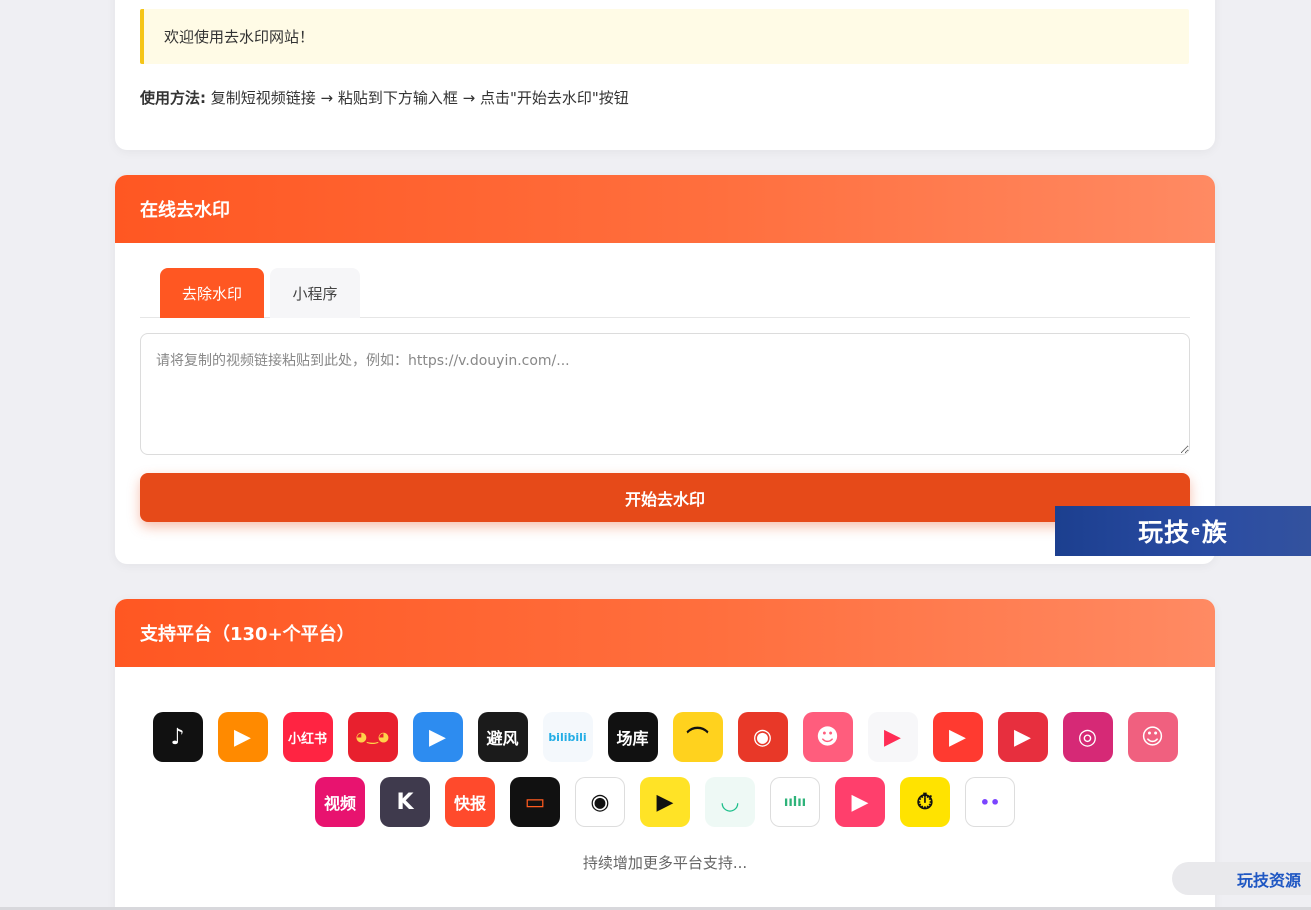  I want to click on welcome-text: 欢迎使用去水印网站！, so click(239, 37).